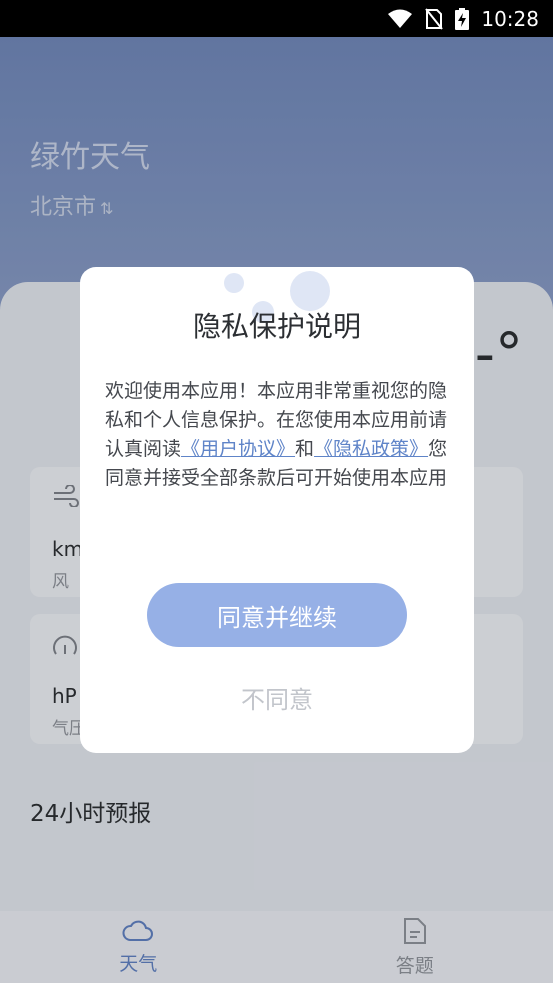 This screenshot has width=553, height=983. What do you see at coordinates (371, 449) in the screenshot?
I see `privacy-policy-link: 《隐私政策》` at bounding box center [371, 449].